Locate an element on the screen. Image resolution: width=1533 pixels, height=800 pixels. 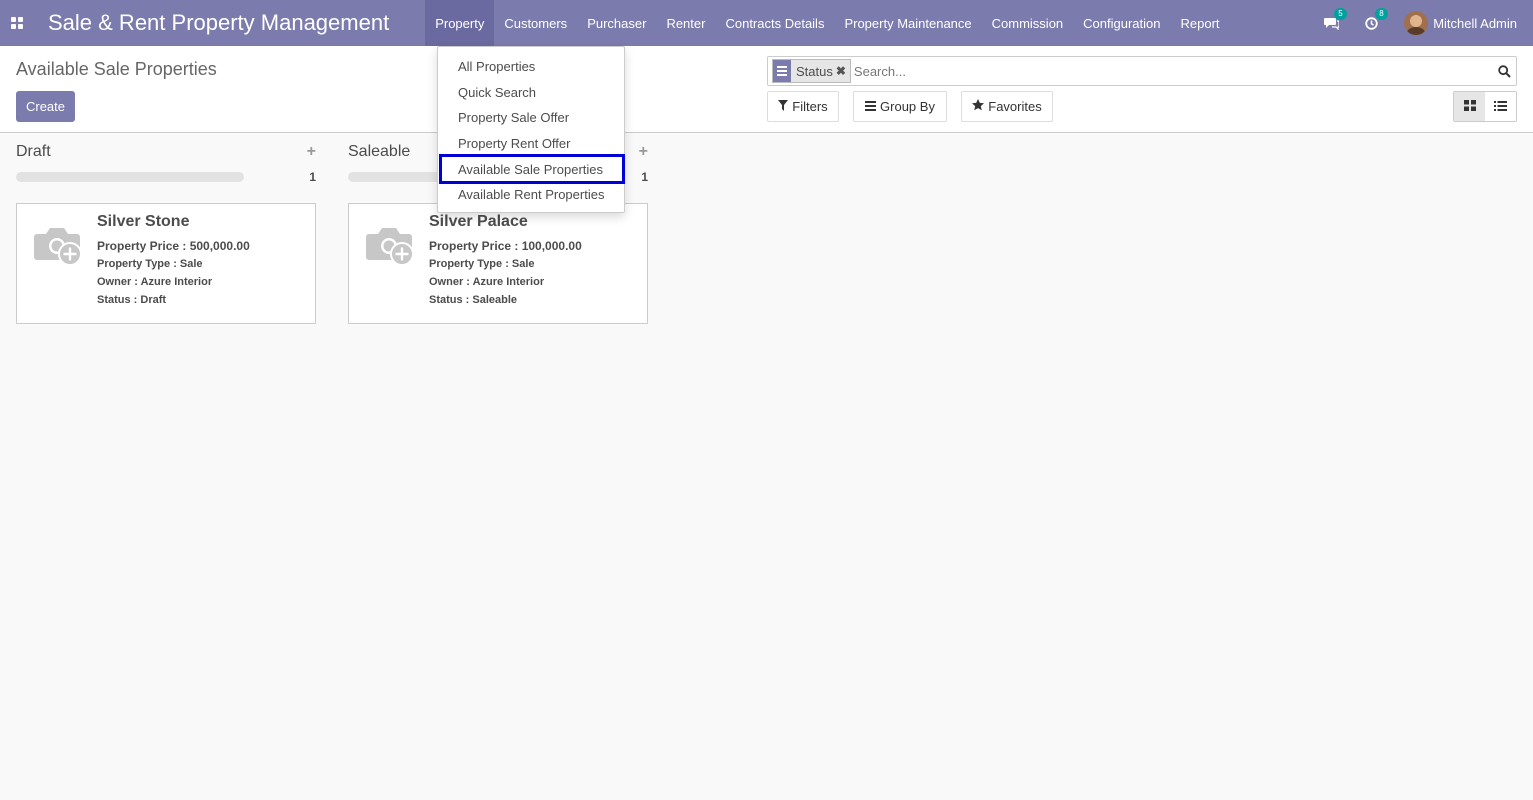
property-name: Silver Stone is located at coordinates (143, 221).